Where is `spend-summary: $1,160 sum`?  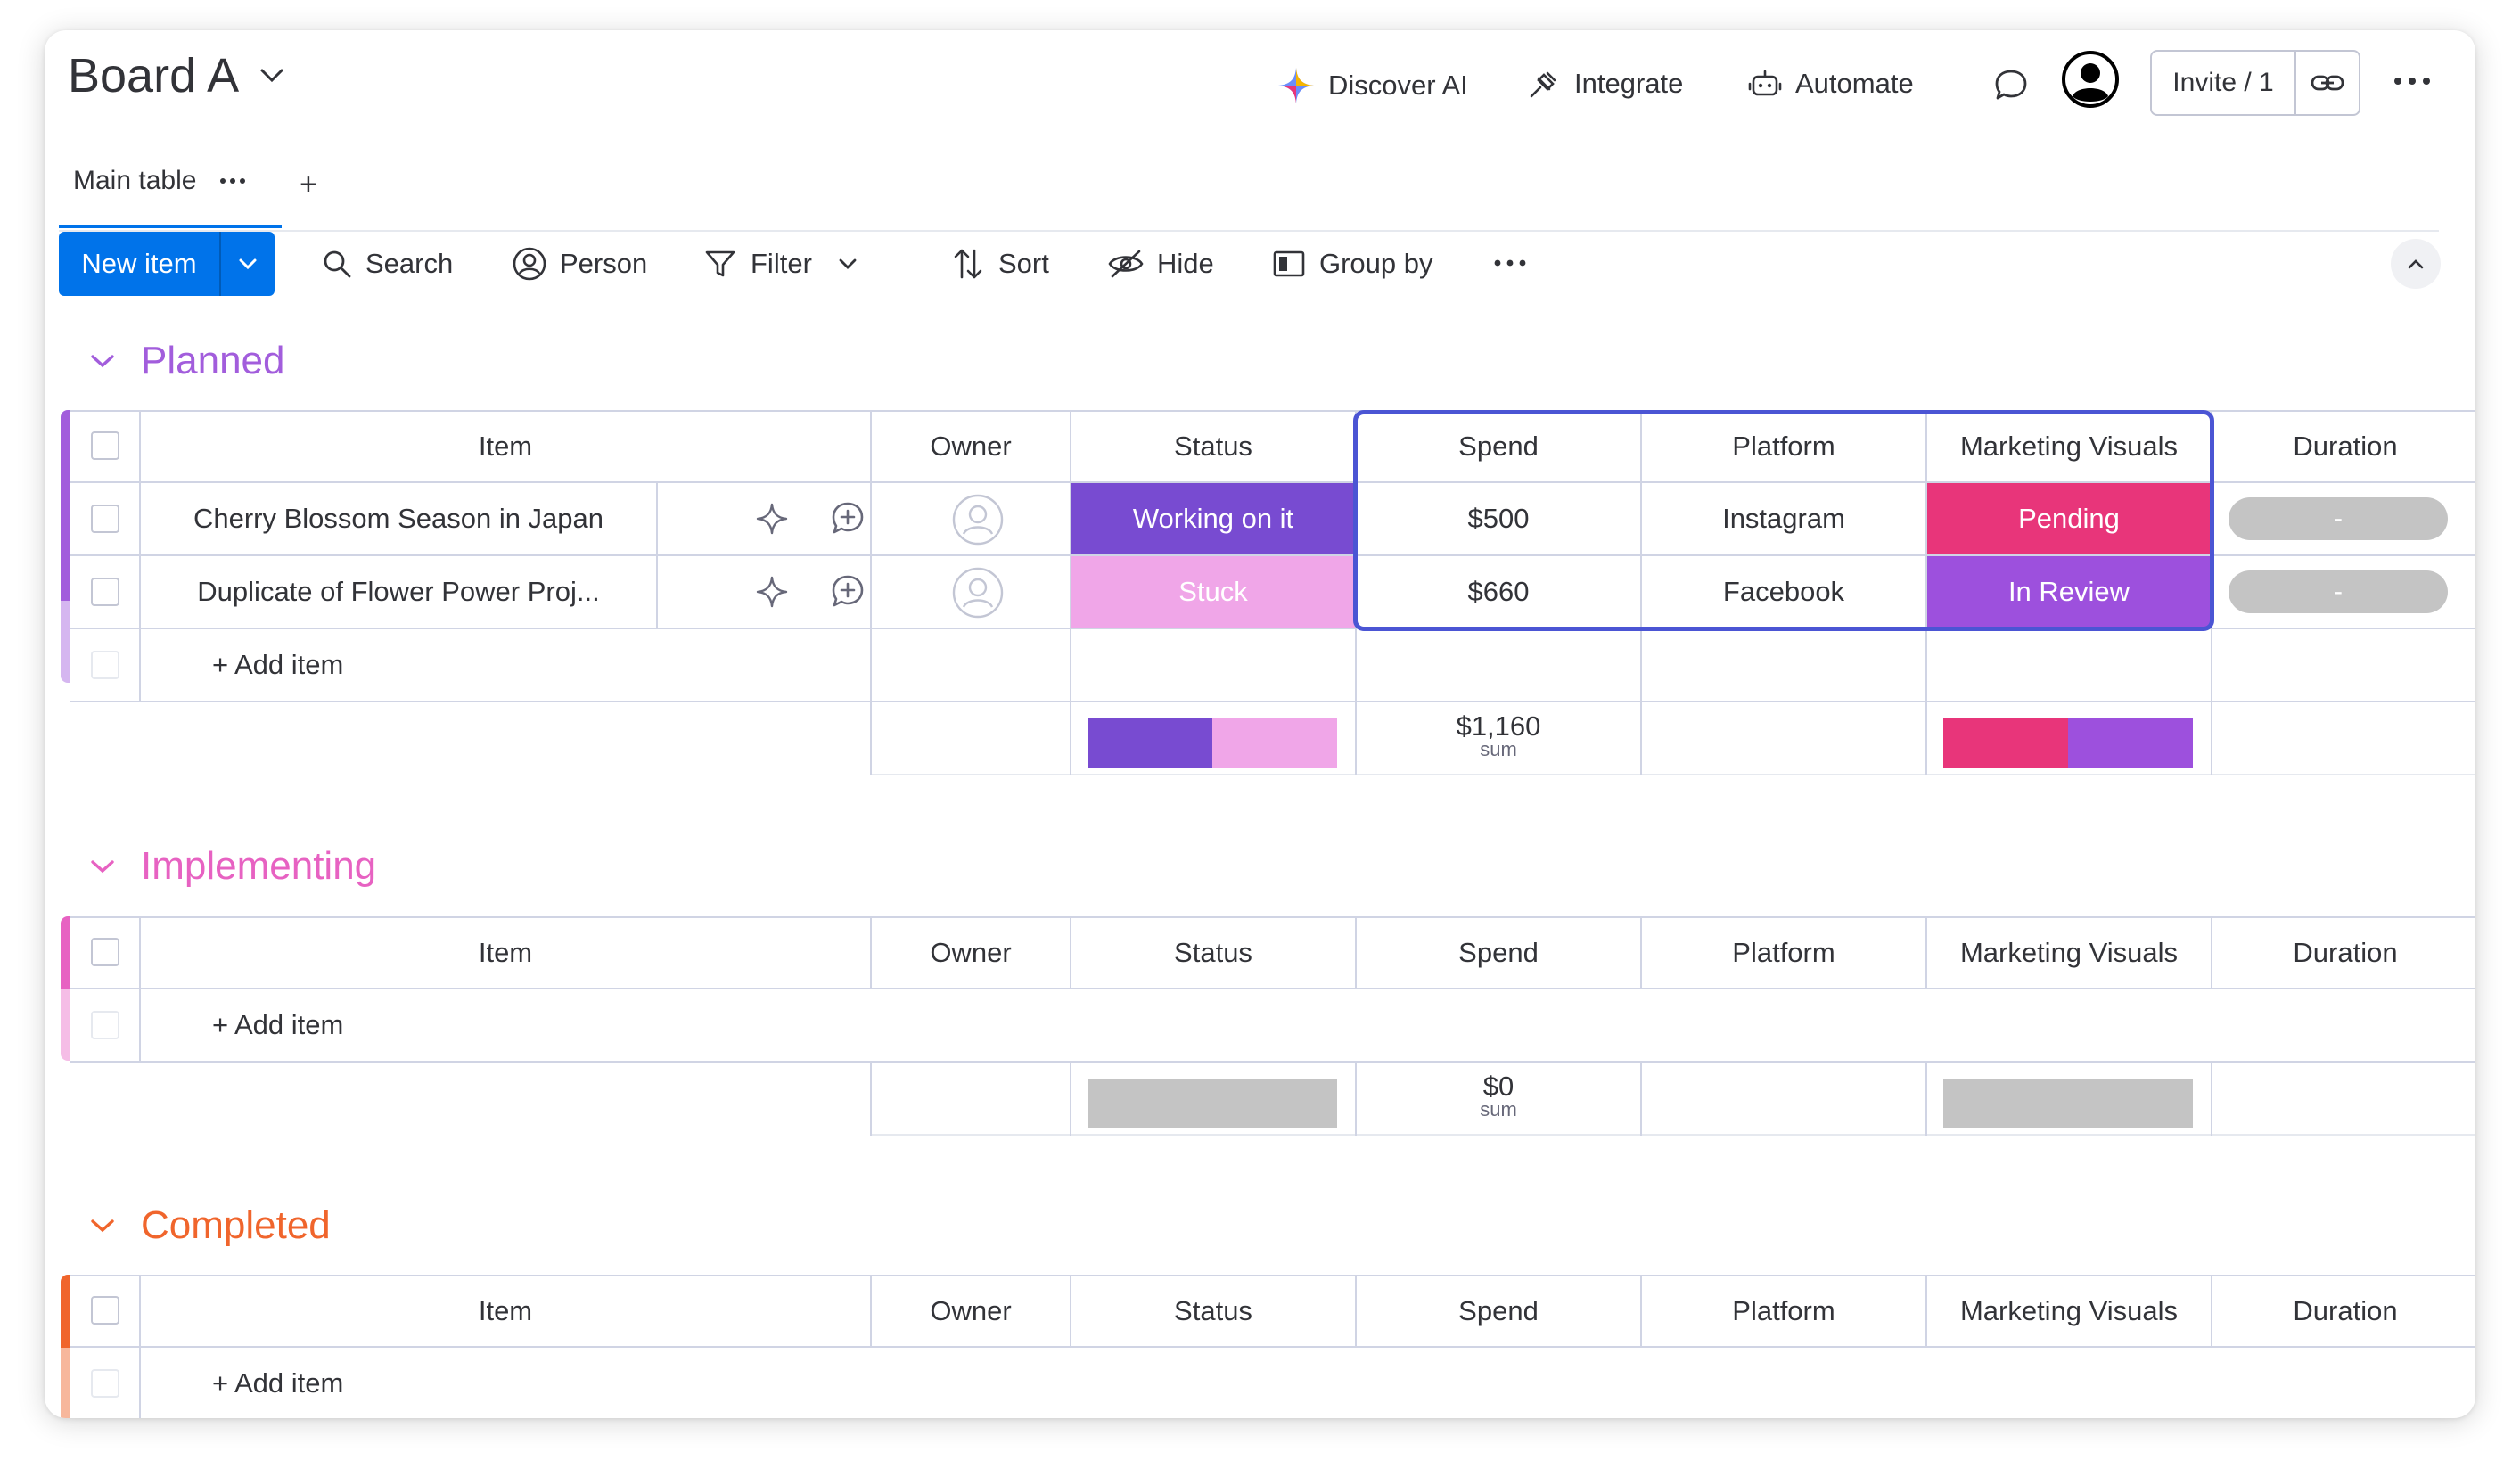 spend-summary: $1,160 sum is located at coordinates (1498, 734).